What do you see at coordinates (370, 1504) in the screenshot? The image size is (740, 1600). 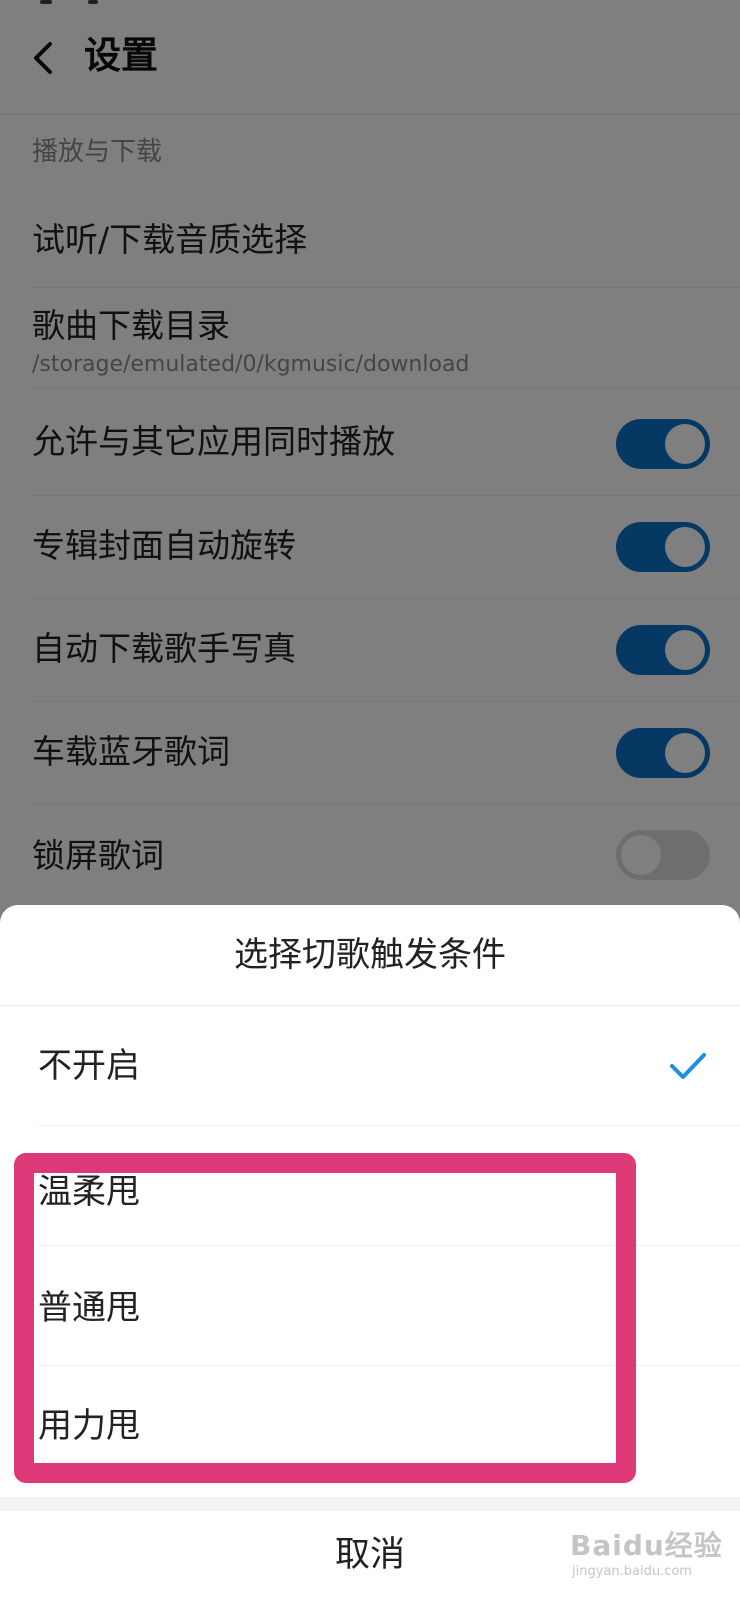 I see `sheet-gap` at bounding box center [370, 1504].